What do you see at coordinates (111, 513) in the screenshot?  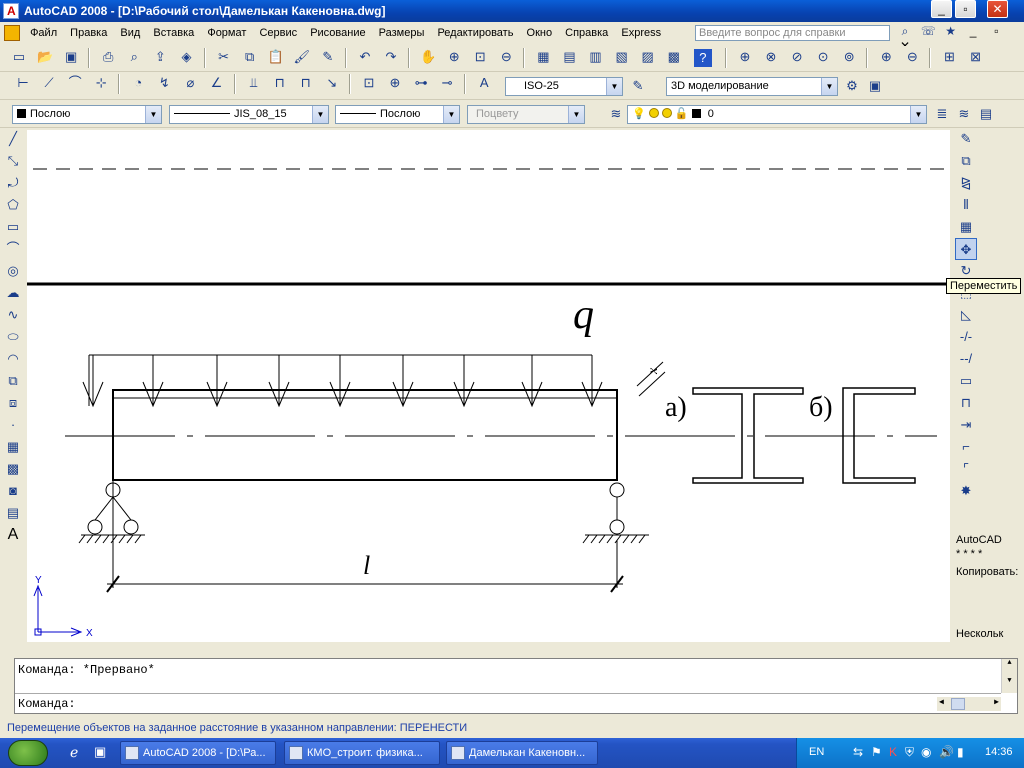 I see `pinned-support` at bounding box center [111, 513].